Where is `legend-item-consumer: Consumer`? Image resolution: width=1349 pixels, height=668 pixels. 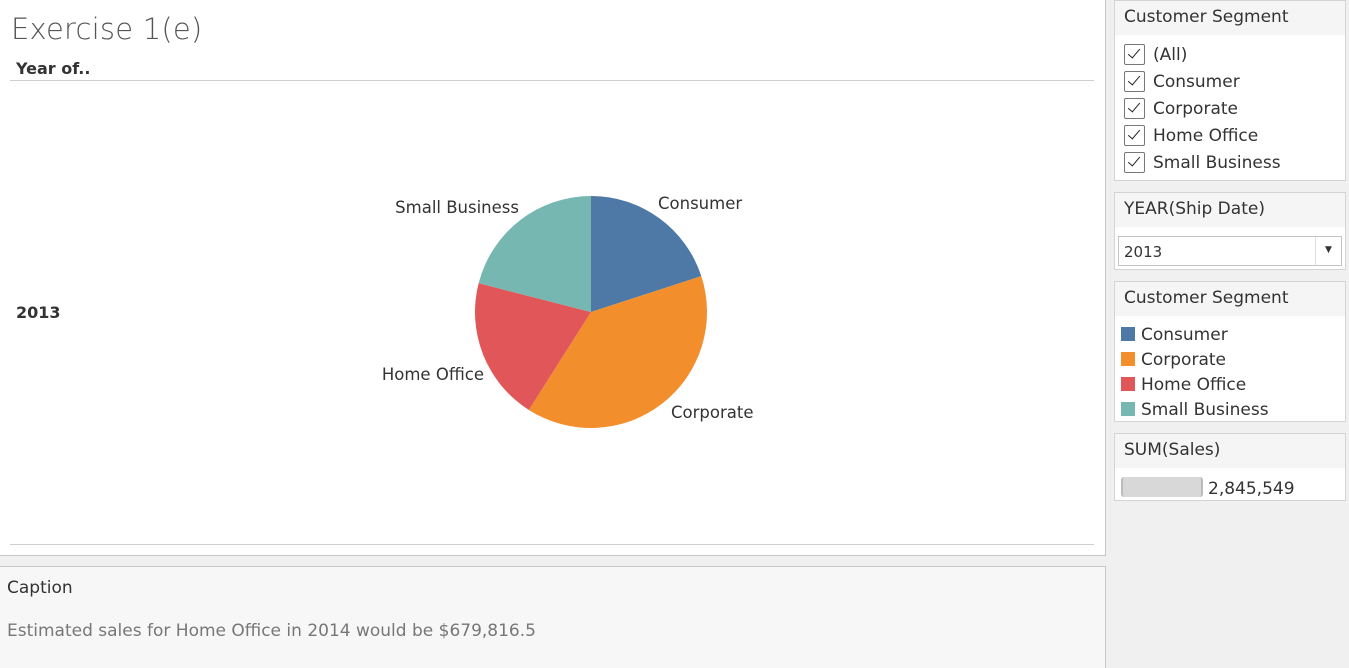
legend-item-consumer: Consumer is located at coordinates (1230, 334).